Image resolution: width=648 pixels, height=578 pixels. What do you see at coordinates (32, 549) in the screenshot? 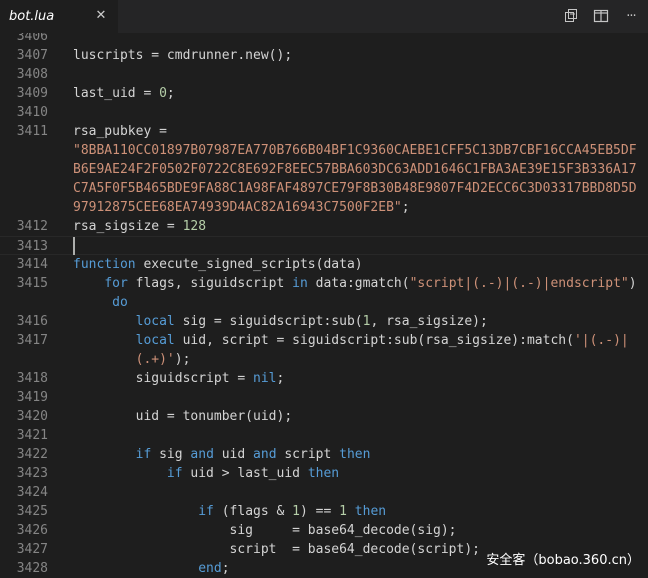
I see `line-number: 3427` at bounding box center [32, 549].